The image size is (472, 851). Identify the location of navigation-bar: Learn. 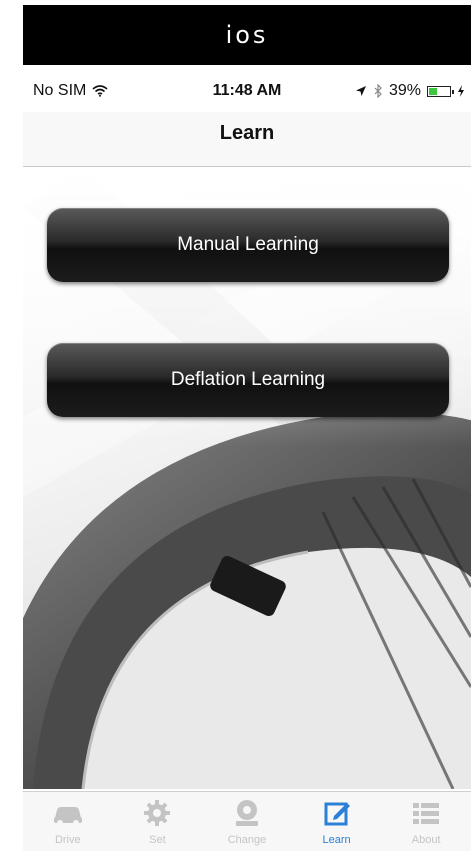
(247, 139).